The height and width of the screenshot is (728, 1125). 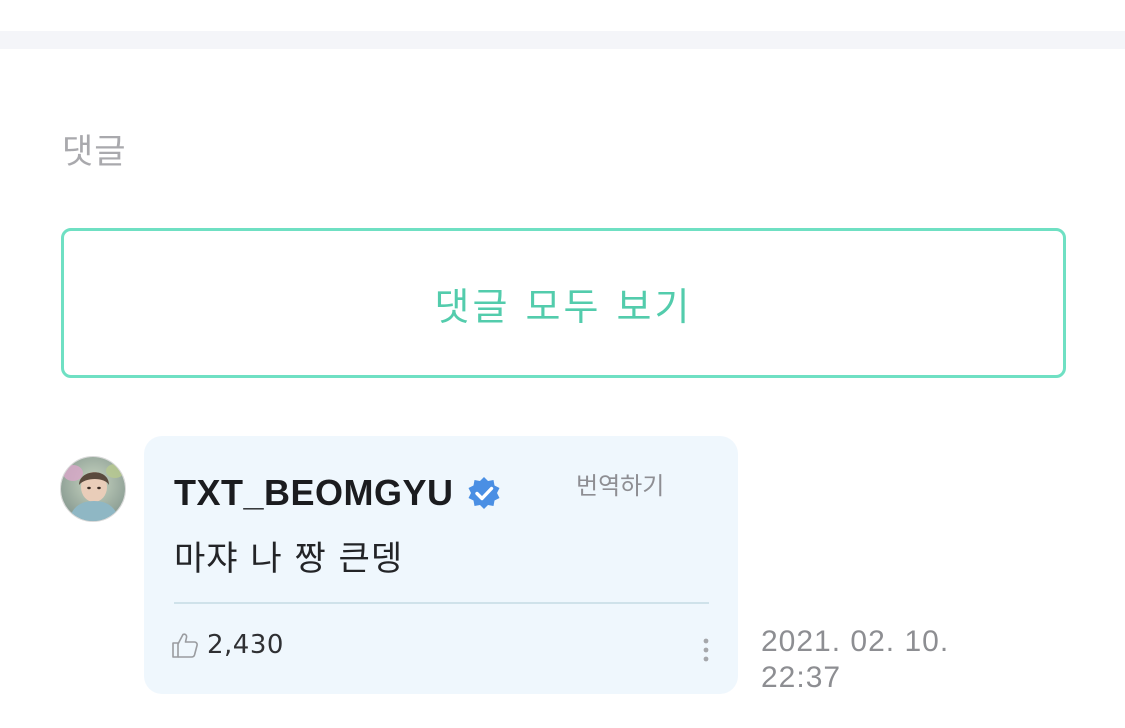 I want to click on comment-divider, so click(x=441, y=603).